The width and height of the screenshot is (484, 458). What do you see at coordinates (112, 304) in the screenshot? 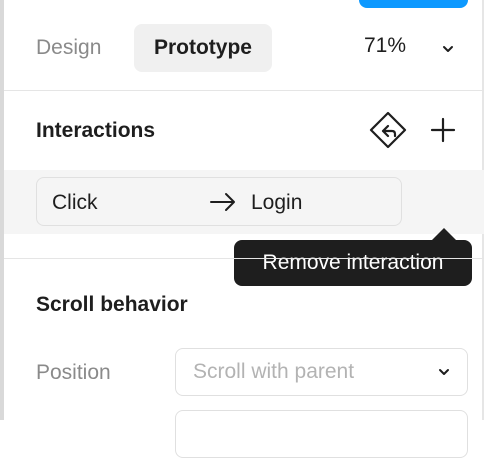
I see `scroll-behavior-title: Scroll behavior` at bounding box center [112, 304].